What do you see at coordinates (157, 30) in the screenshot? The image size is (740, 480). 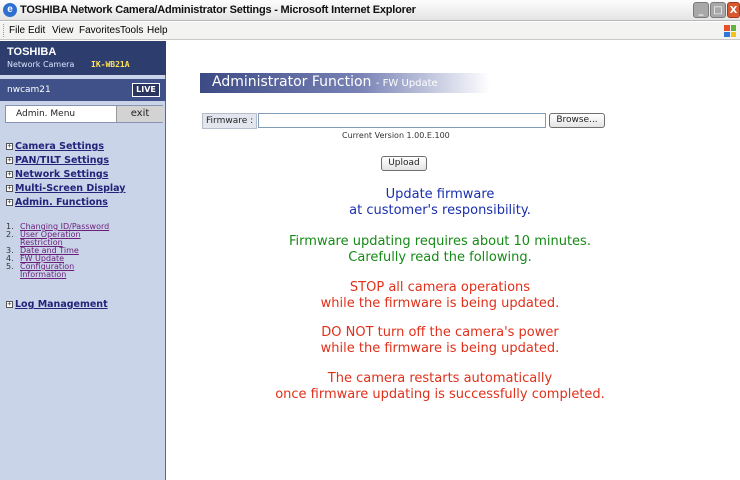 I see `menu-help: Help` at bounding box center [157, 30].